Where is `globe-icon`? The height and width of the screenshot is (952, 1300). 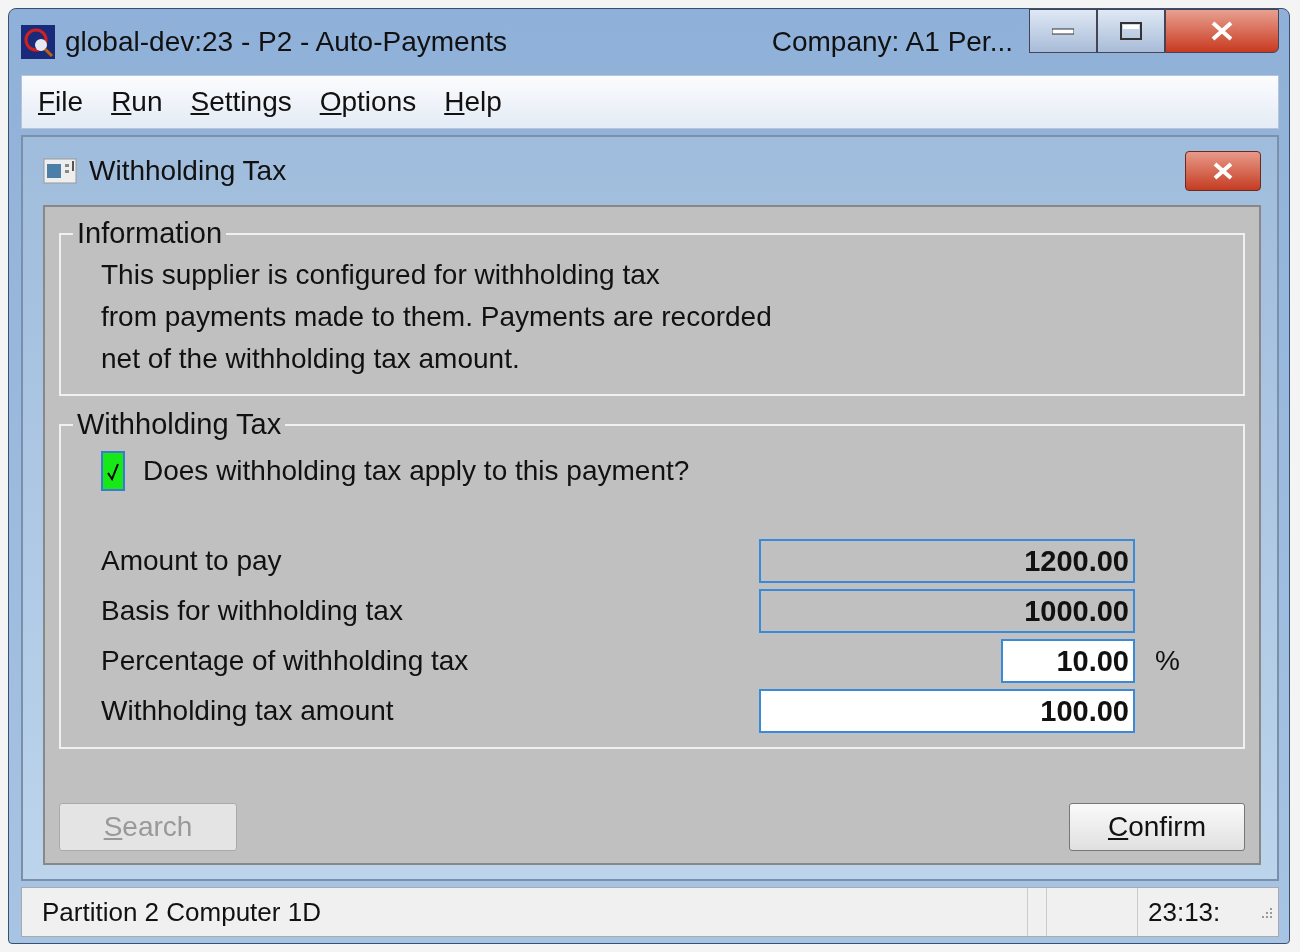 globe-icon is located at coordinates (38, 42).